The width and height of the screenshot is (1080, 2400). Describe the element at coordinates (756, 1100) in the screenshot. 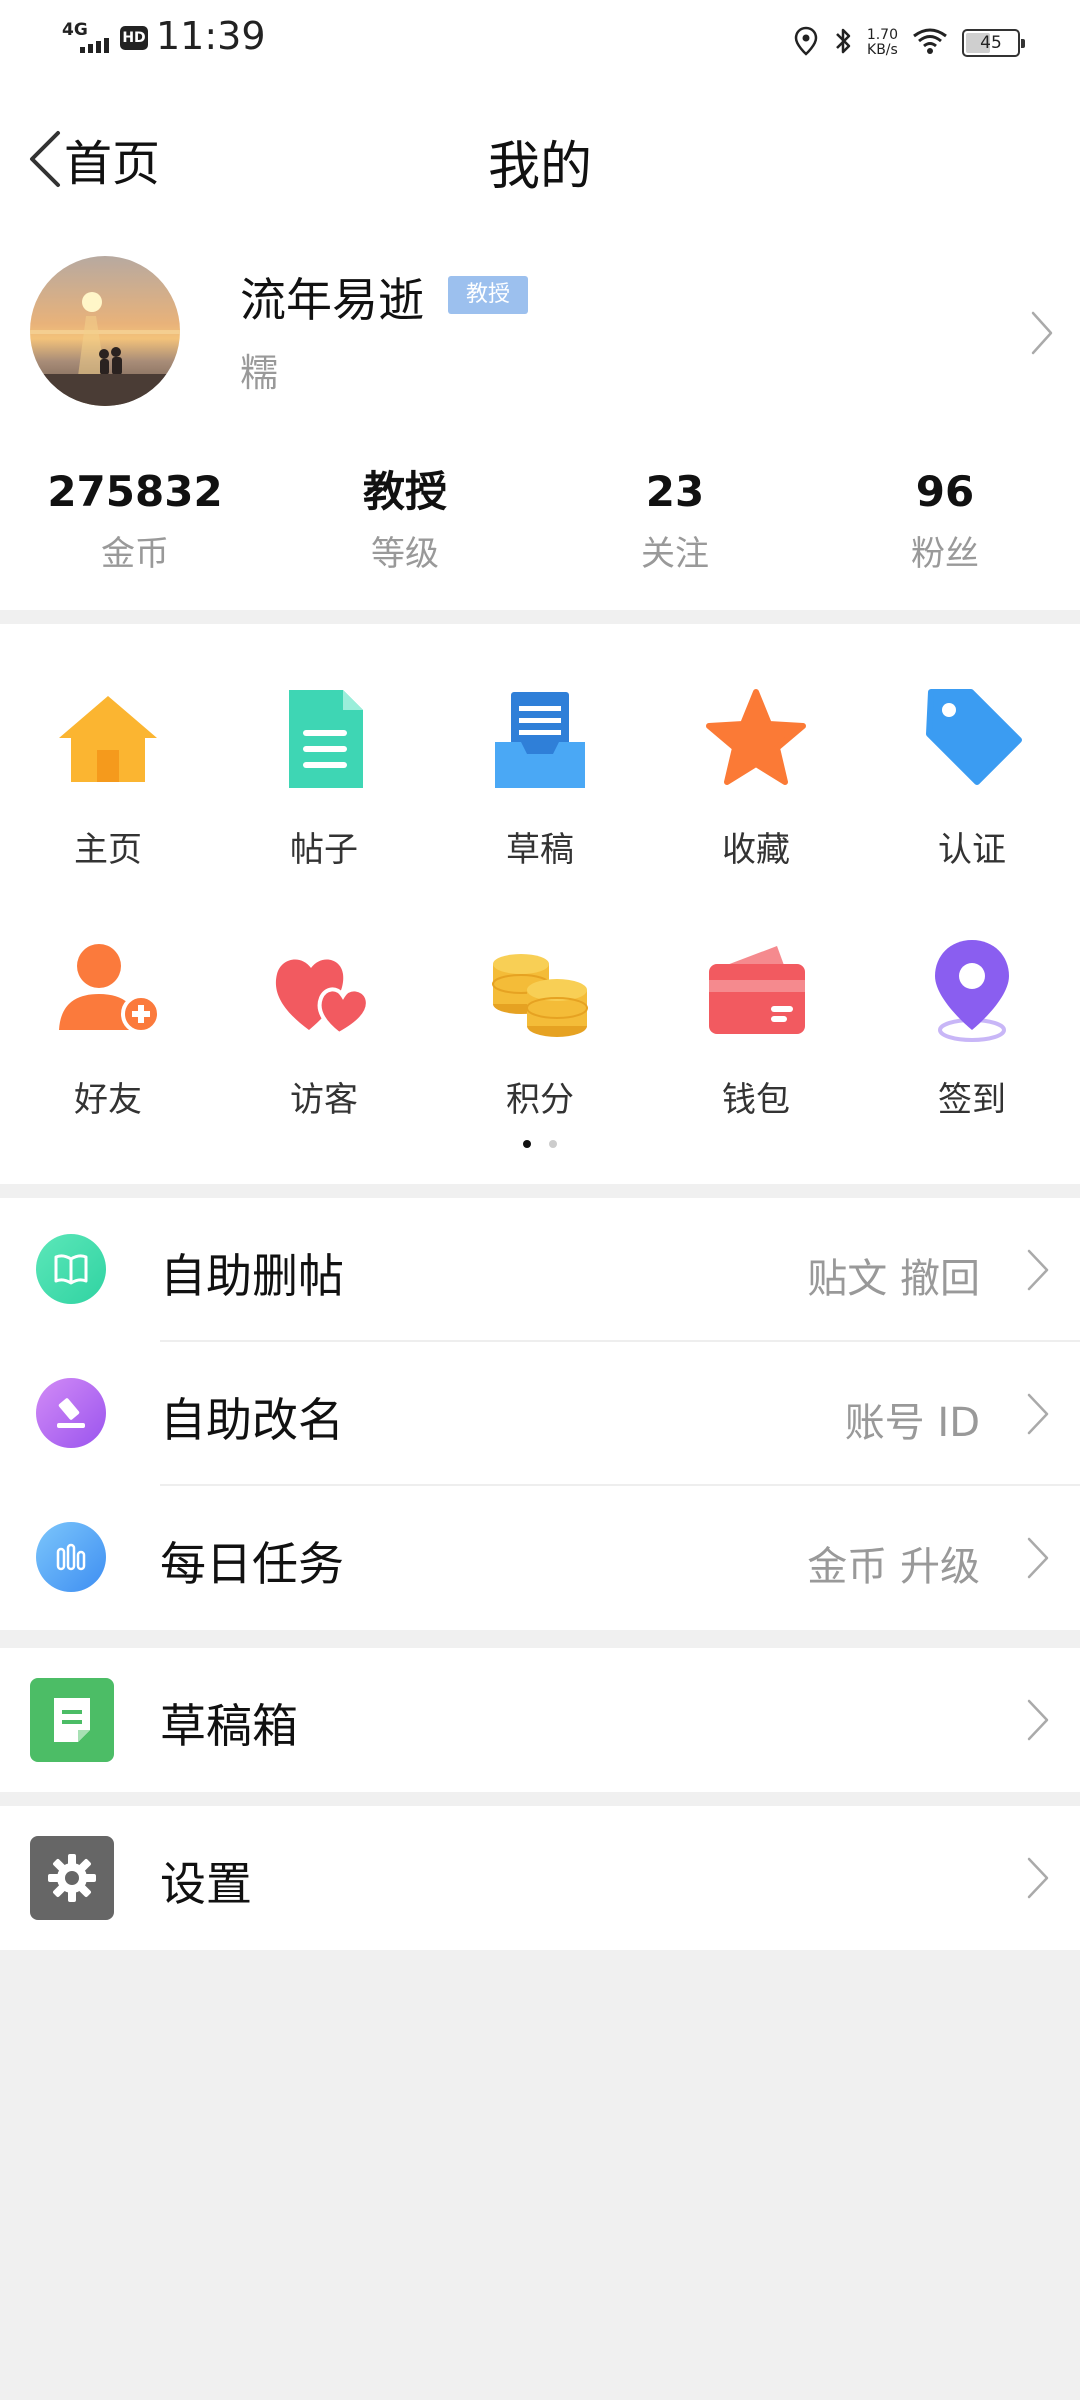

I see `grid-label: 钱包` at that location.